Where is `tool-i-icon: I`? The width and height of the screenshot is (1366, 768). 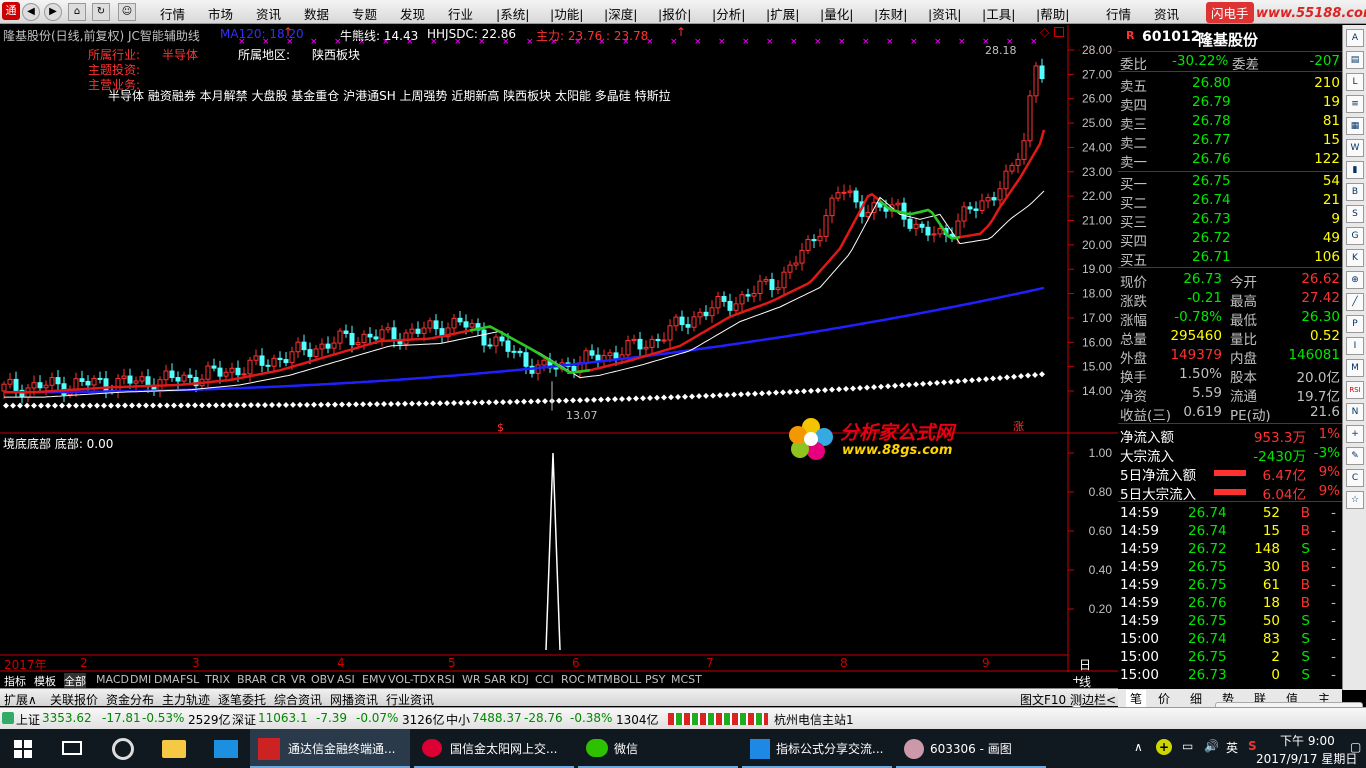 tool-i-icon: I is located at coordinates (1355, 346).